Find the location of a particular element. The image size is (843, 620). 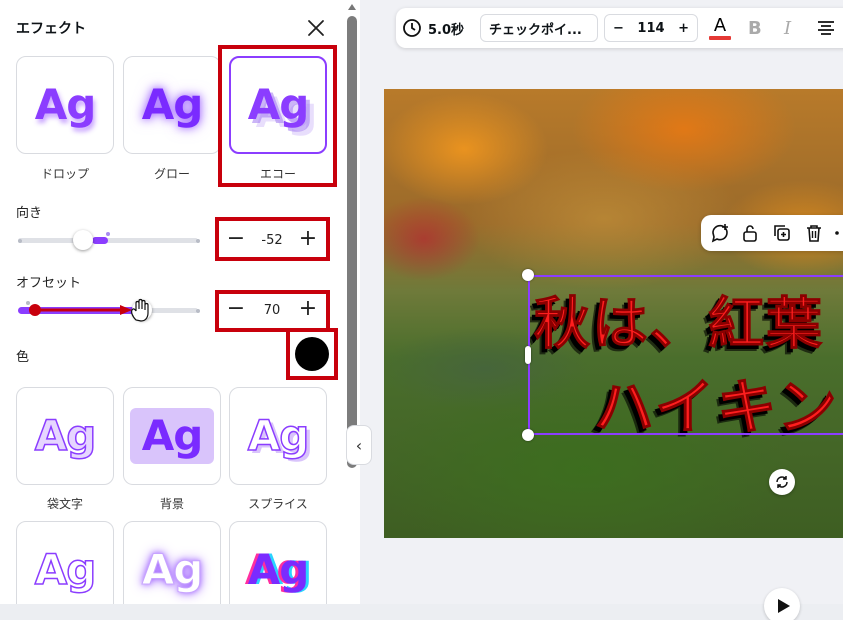

color-label: 色 is located at coordinates (23, 357).